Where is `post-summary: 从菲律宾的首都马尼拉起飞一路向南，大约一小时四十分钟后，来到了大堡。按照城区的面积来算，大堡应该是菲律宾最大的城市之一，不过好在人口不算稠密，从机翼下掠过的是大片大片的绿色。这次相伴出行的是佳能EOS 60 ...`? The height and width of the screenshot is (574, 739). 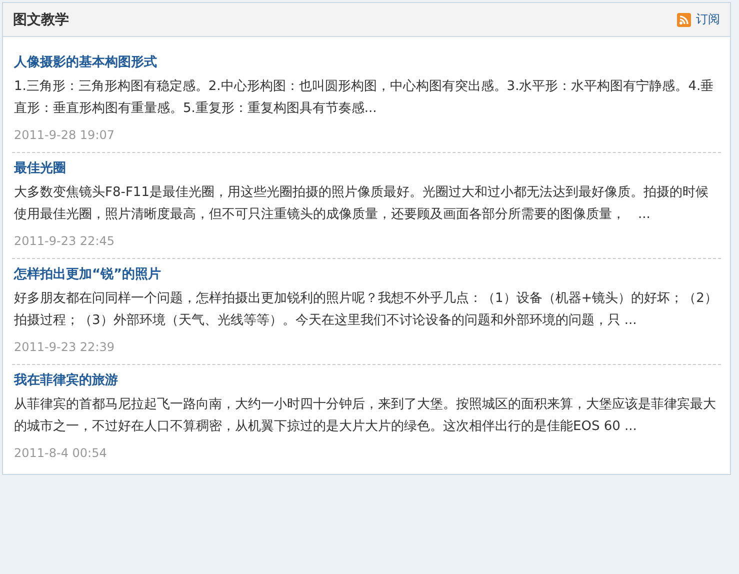
post-summary: 从菲律宾的首都马尼拉起飞一路向南，大约一小时四十分钟后，来到了大堡。按照城区的面积来算，大堡应该是菲律宾最大的城市之一，不过好在人口不算稠密，从机翼下掠过的是大片大片的绿色。这次相伴出行的是佳能EOS 60 ... is located at coordinates (365, 416).